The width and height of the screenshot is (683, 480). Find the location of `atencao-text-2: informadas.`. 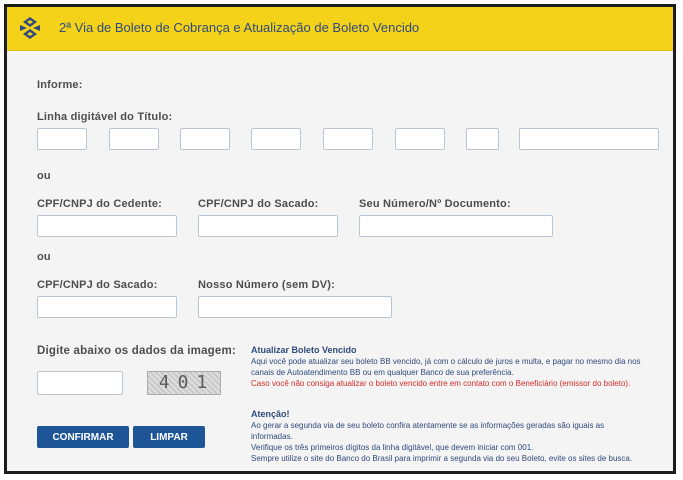

atencao-text-2: informadas. is located at coordinates (272, 436).